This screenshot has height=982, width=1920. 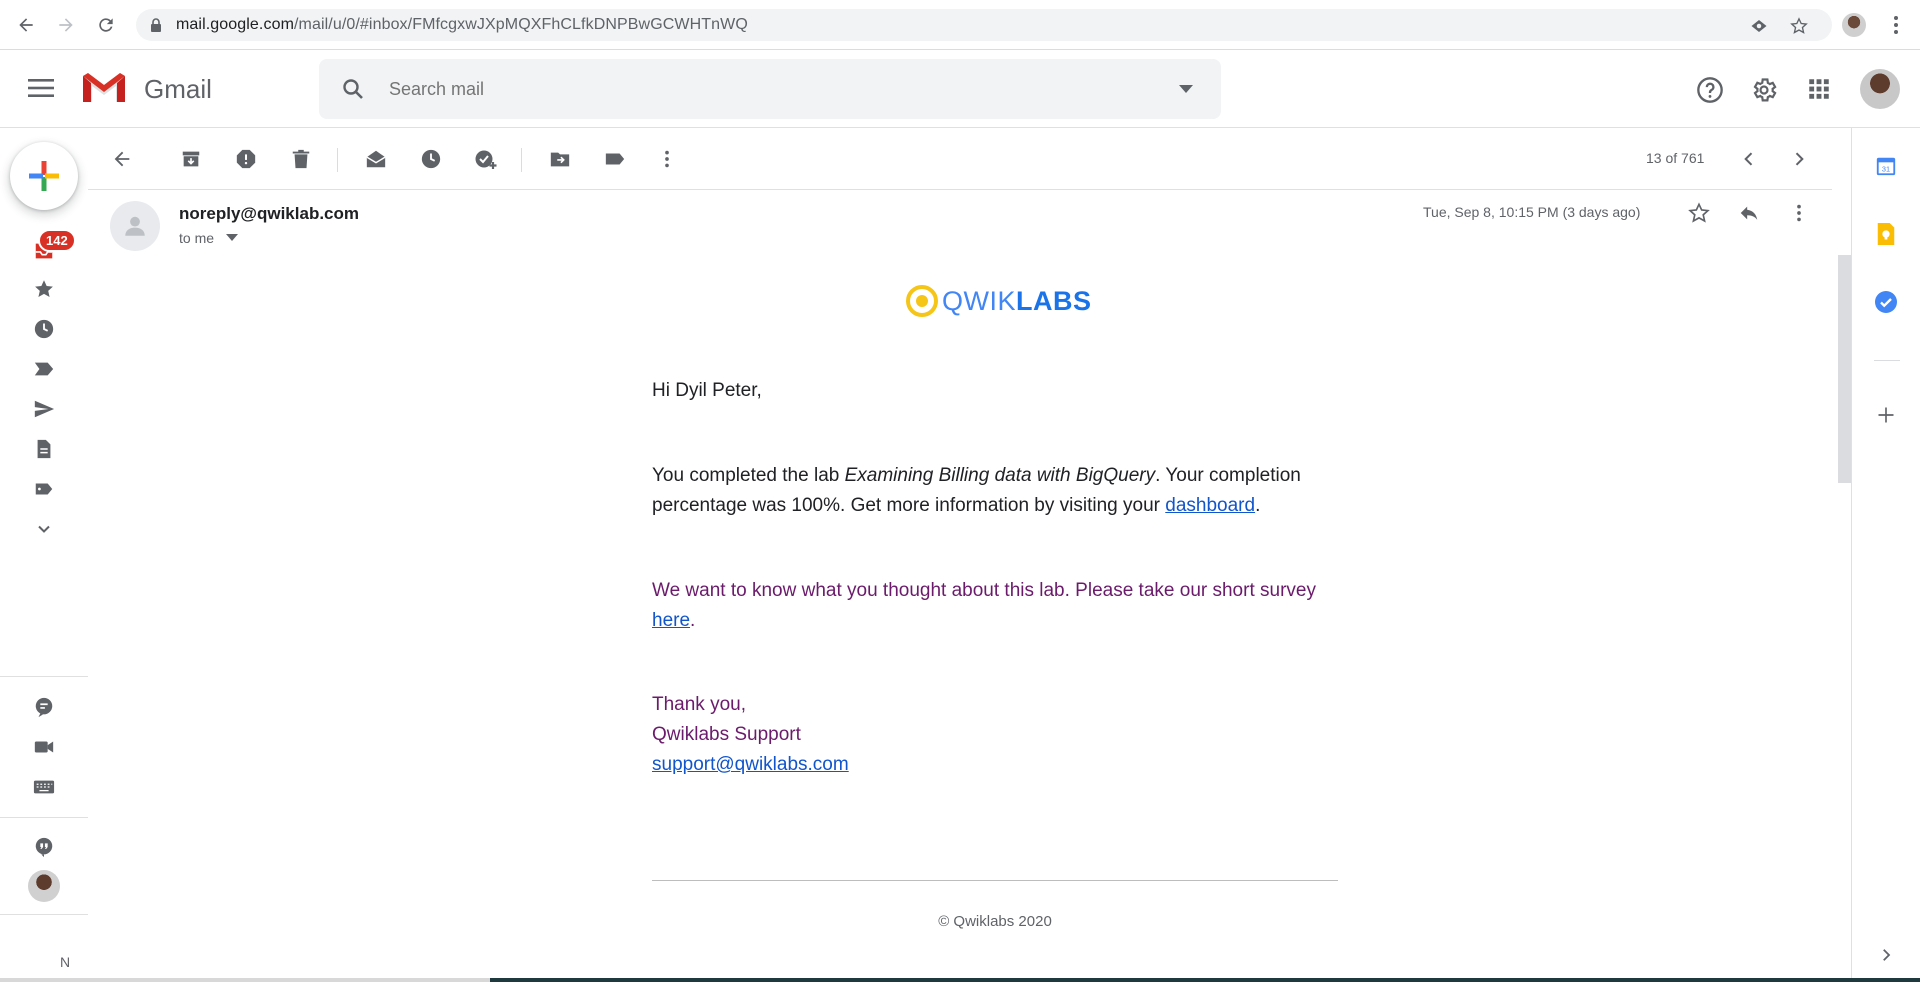 What do you see at coordinates (995, 921) in the screenshot?
I see `email-footer: © Qwiklabs 2020` at bounding box center [995, 921].